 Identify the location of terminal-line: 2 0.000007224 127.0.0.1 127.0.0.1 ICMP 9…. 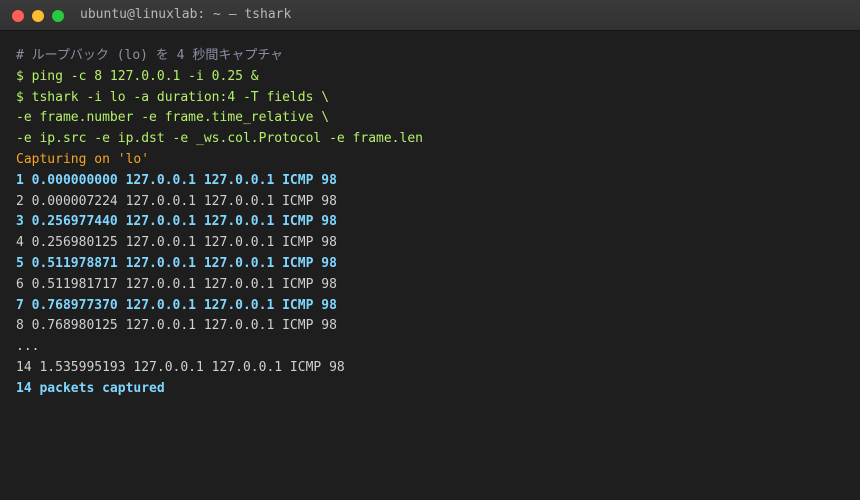
(176, 201).